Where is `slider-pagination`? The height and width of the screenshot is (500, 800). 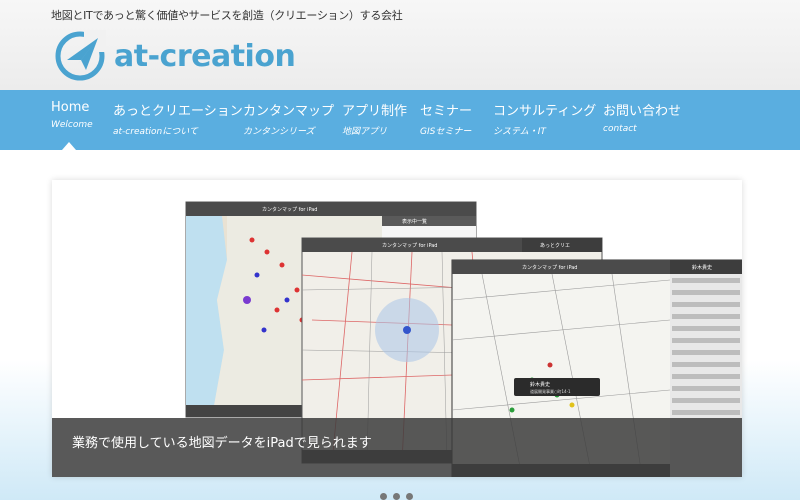
slider-pagination is located at coordinates (396, 496).